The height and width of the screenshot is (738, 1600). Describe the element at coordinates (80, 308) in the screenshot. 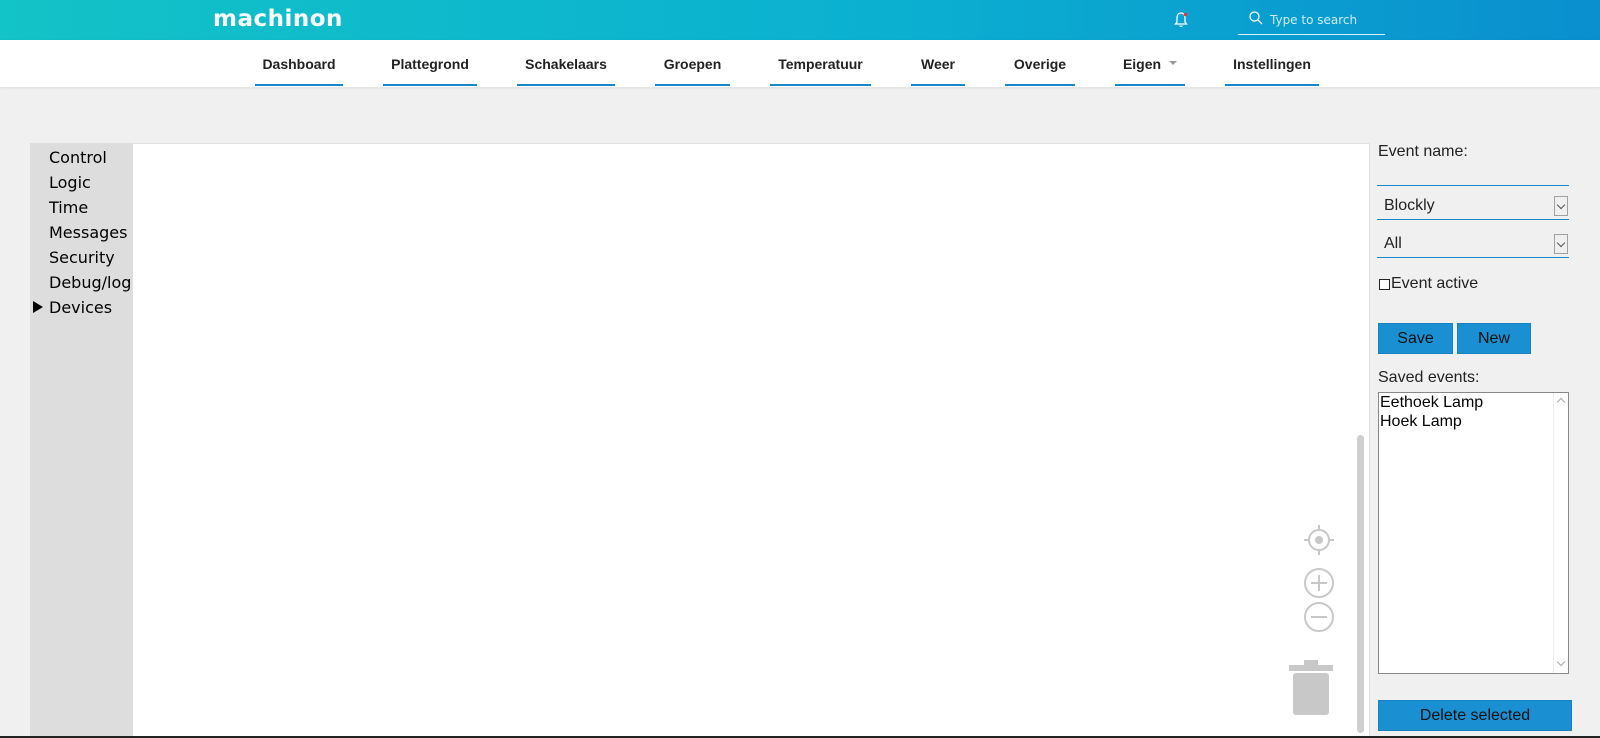

I see `toolbox-category-devices: Devices` at that location.